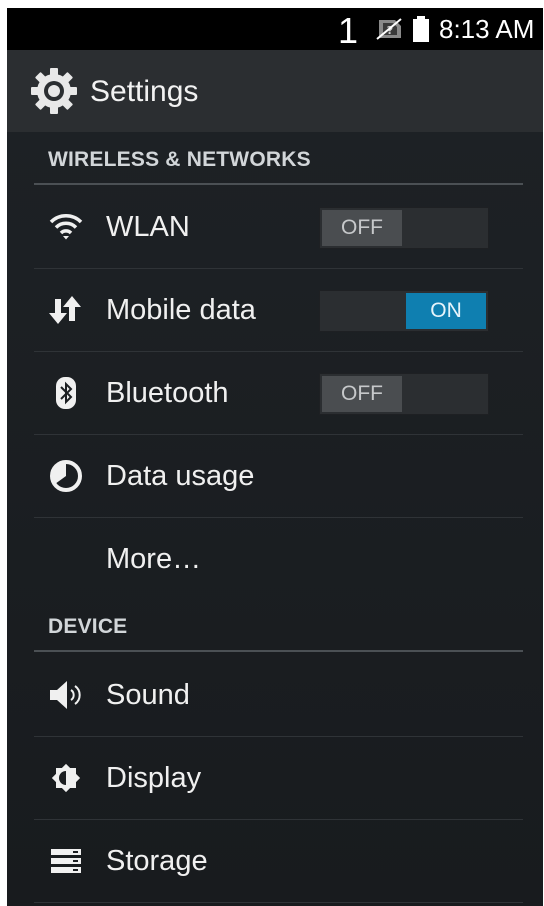 Image resolution: width=544 pixels, height=906 pixels. I want to click on status-bar: 1 ? 8:13 AM, so click(275, 29).